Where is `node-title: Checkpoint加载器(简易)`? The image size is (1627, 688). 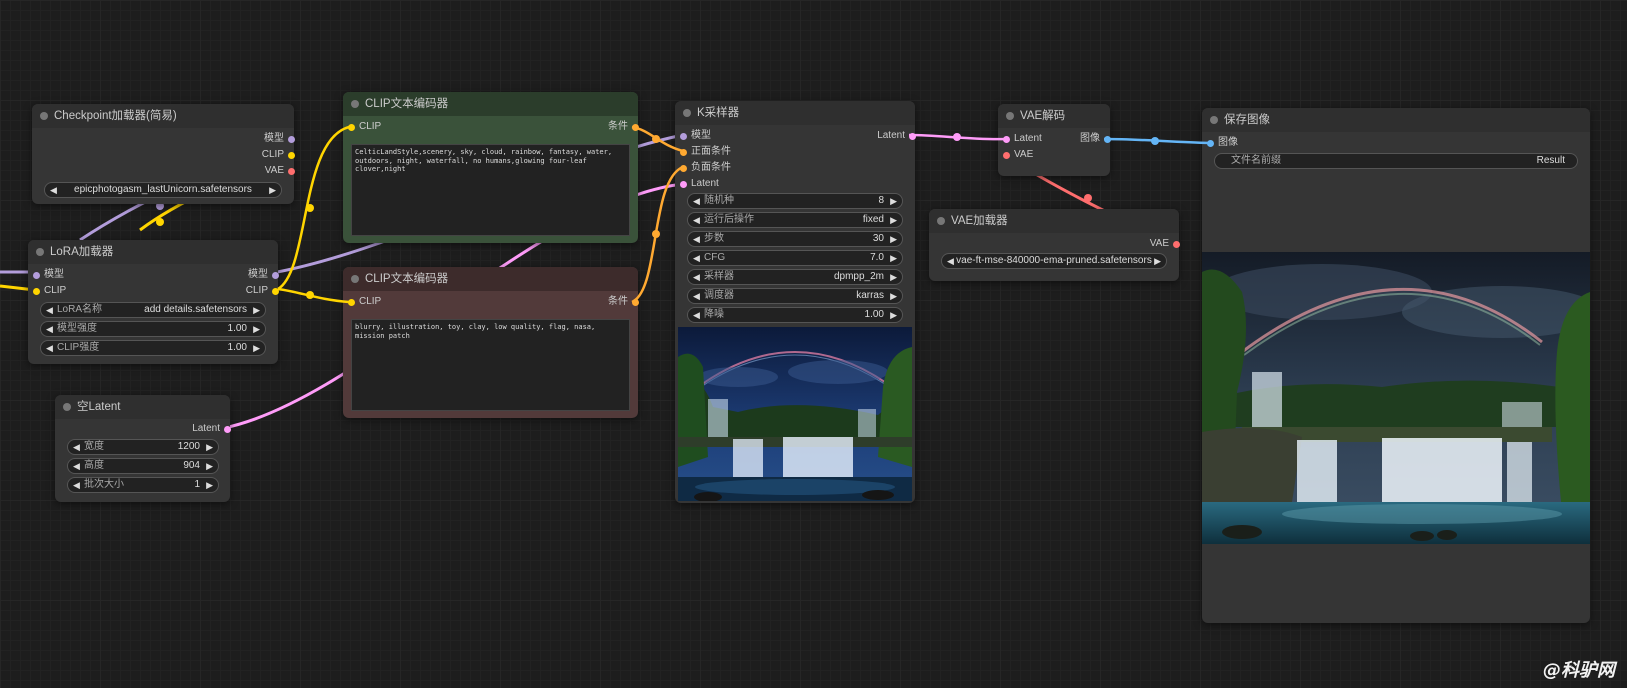 node-title: Checkpoint加载器(简易) is located at coordinates (163, 116).